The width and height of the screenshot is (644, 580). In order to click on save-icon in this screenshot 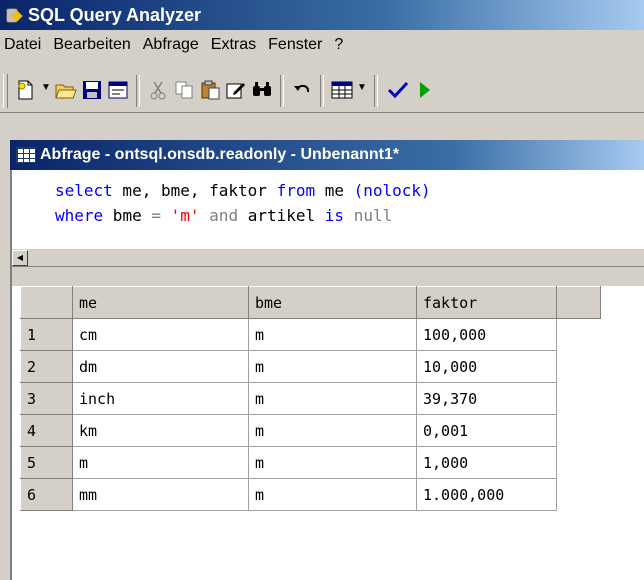, I will do `click(92, 90)`.